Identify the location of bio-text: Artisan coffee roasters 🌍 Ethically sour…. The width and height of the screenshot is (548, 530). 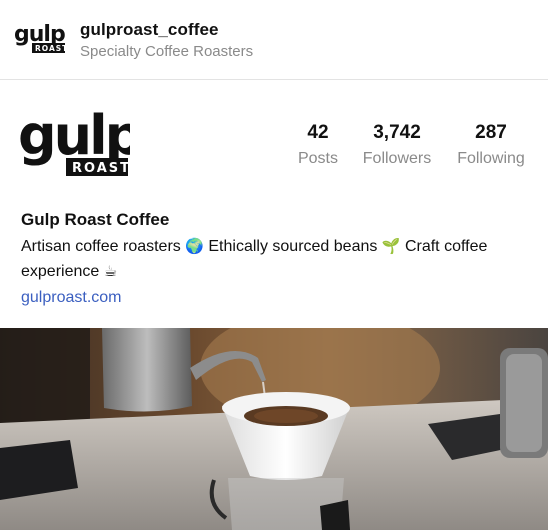
(276, 259).